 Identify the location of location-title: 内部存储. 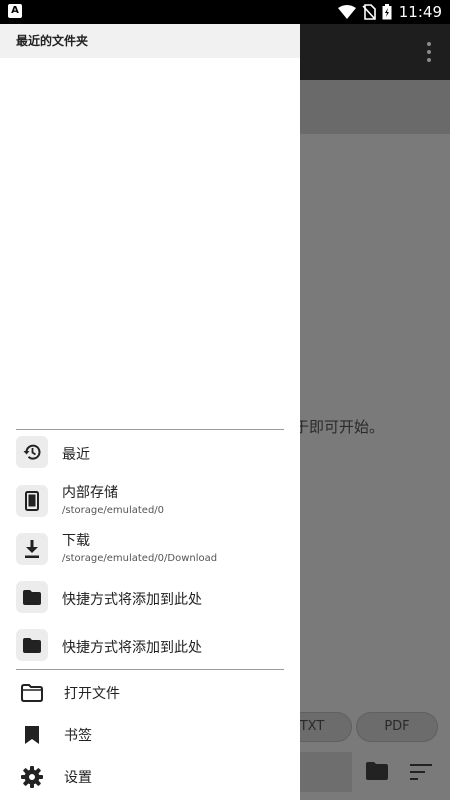
(90, 493).